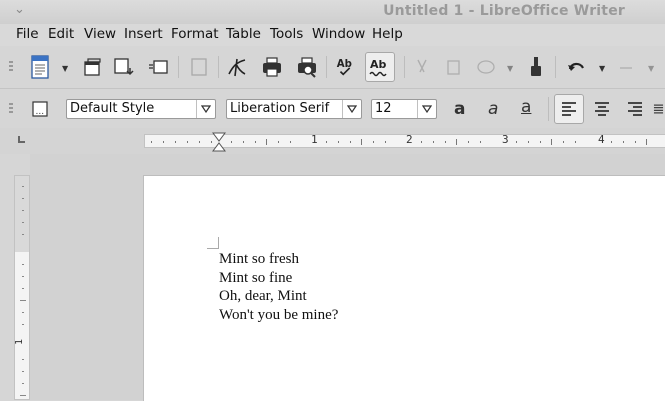  Describe the element at coordinates (158, 67) in the screenshot. I see `save-icon` at that location.